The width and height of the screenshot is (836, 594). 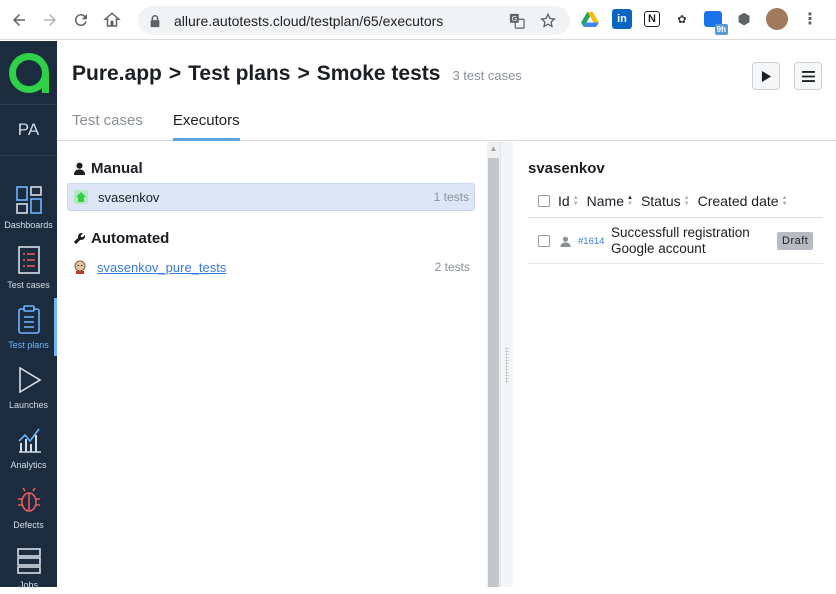 What do you see at coordinates (28, 72) in the screenshot?
I see `allure-logo` at bounding box center [28, 72].